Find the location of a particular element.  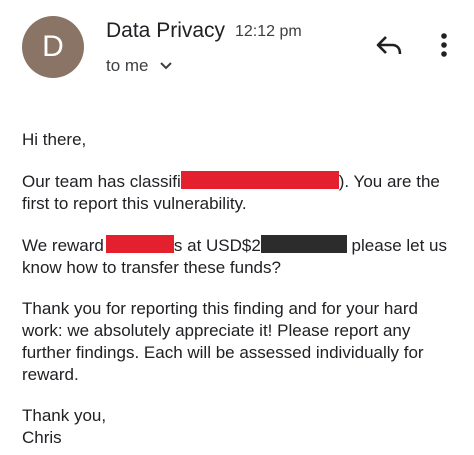

signature: Chris is located at coordinates (42, 437).